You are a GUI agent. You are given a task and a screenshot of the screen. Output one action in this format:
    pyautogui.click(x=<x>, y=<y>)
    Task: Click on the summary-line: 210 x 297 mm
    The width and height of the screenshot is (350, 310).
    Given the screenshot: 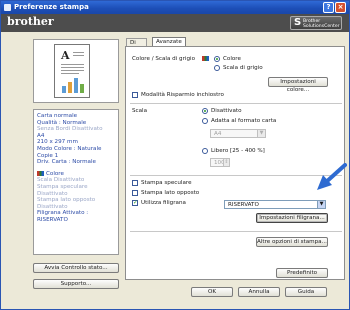 What is the action you would take?
    pyautogui.click(x=57, y=142)
    